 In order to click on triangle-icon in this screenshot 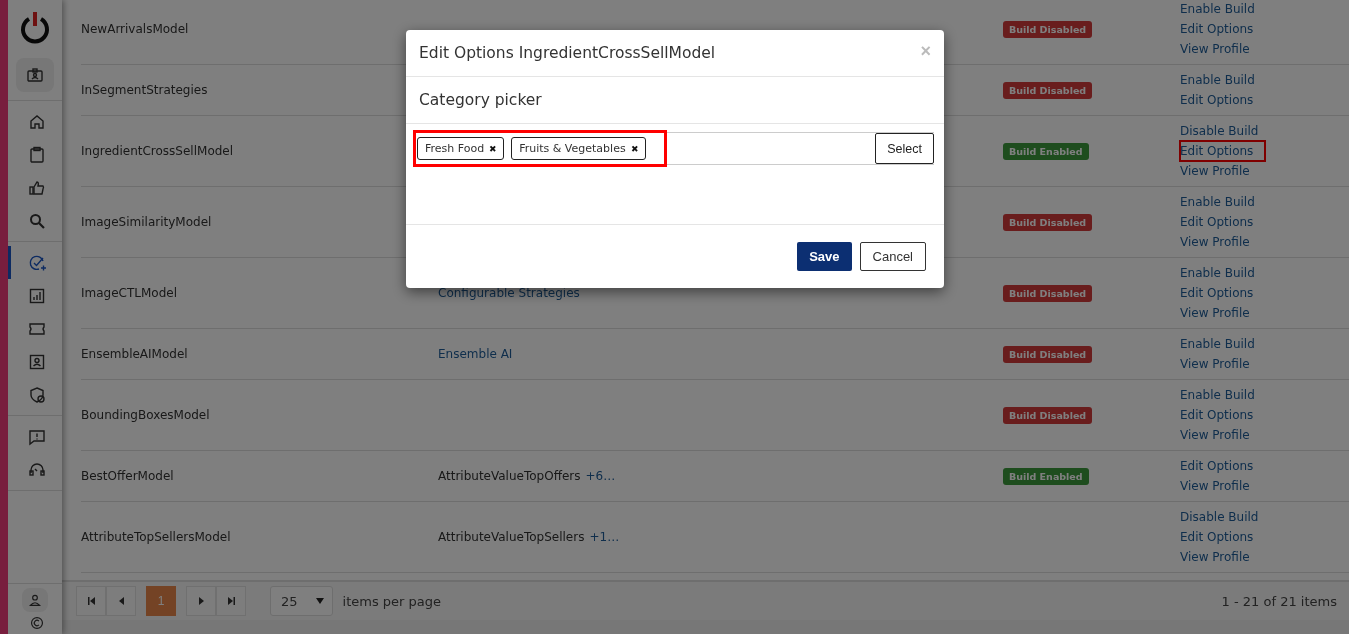, I will do `click(201, 601)`.